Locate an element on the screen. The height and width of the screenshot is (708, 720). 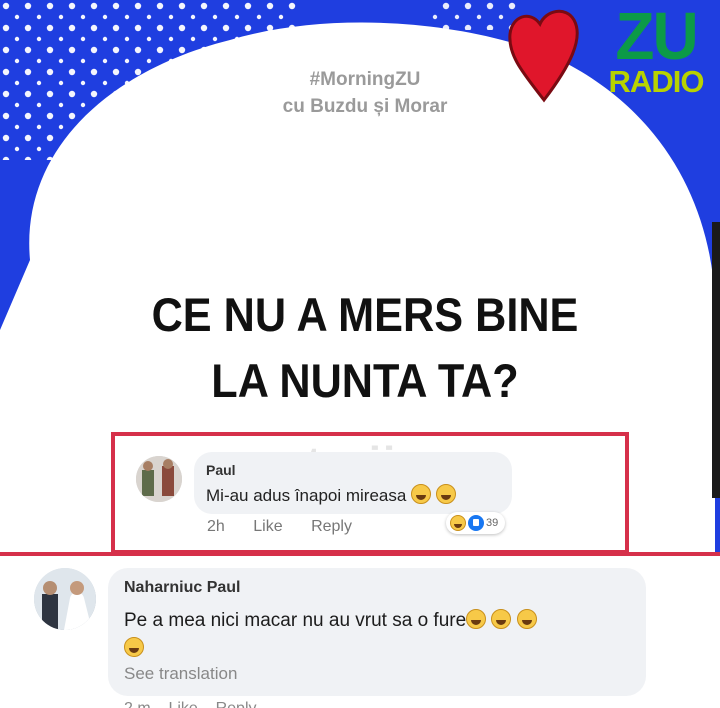
commenter-name: Paul is located at coordinates (221, 470).